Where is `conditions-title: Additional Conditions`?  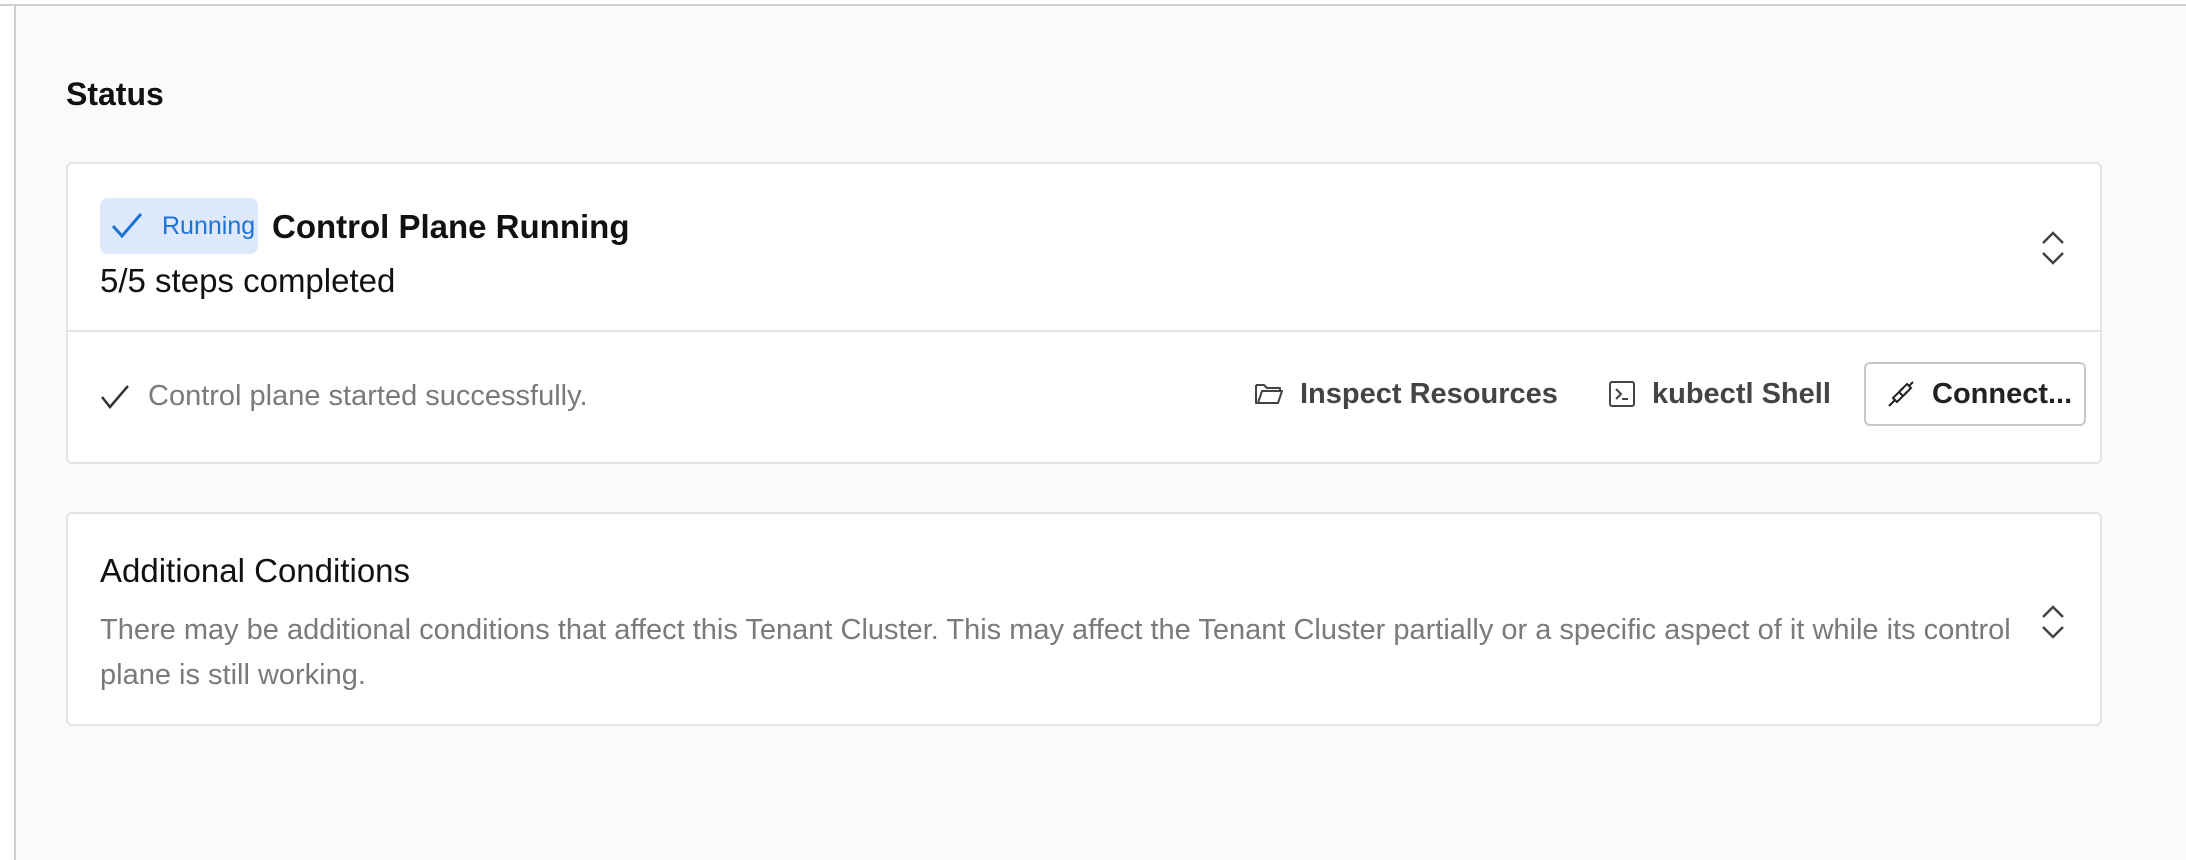 conditions-title: Additional Conditions is located at coordinates (255, 570).